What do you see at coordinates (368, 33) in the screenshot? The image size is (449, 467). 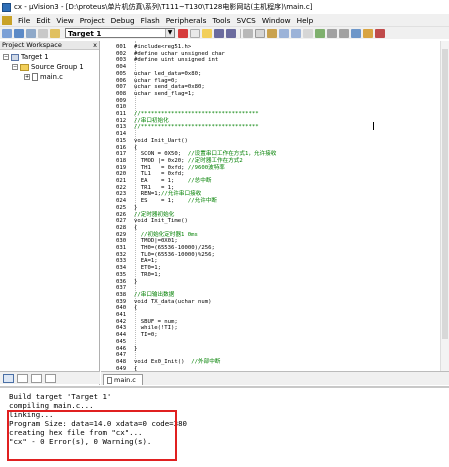 I see `breakpoint-icon` at bounding box center [368, 33].